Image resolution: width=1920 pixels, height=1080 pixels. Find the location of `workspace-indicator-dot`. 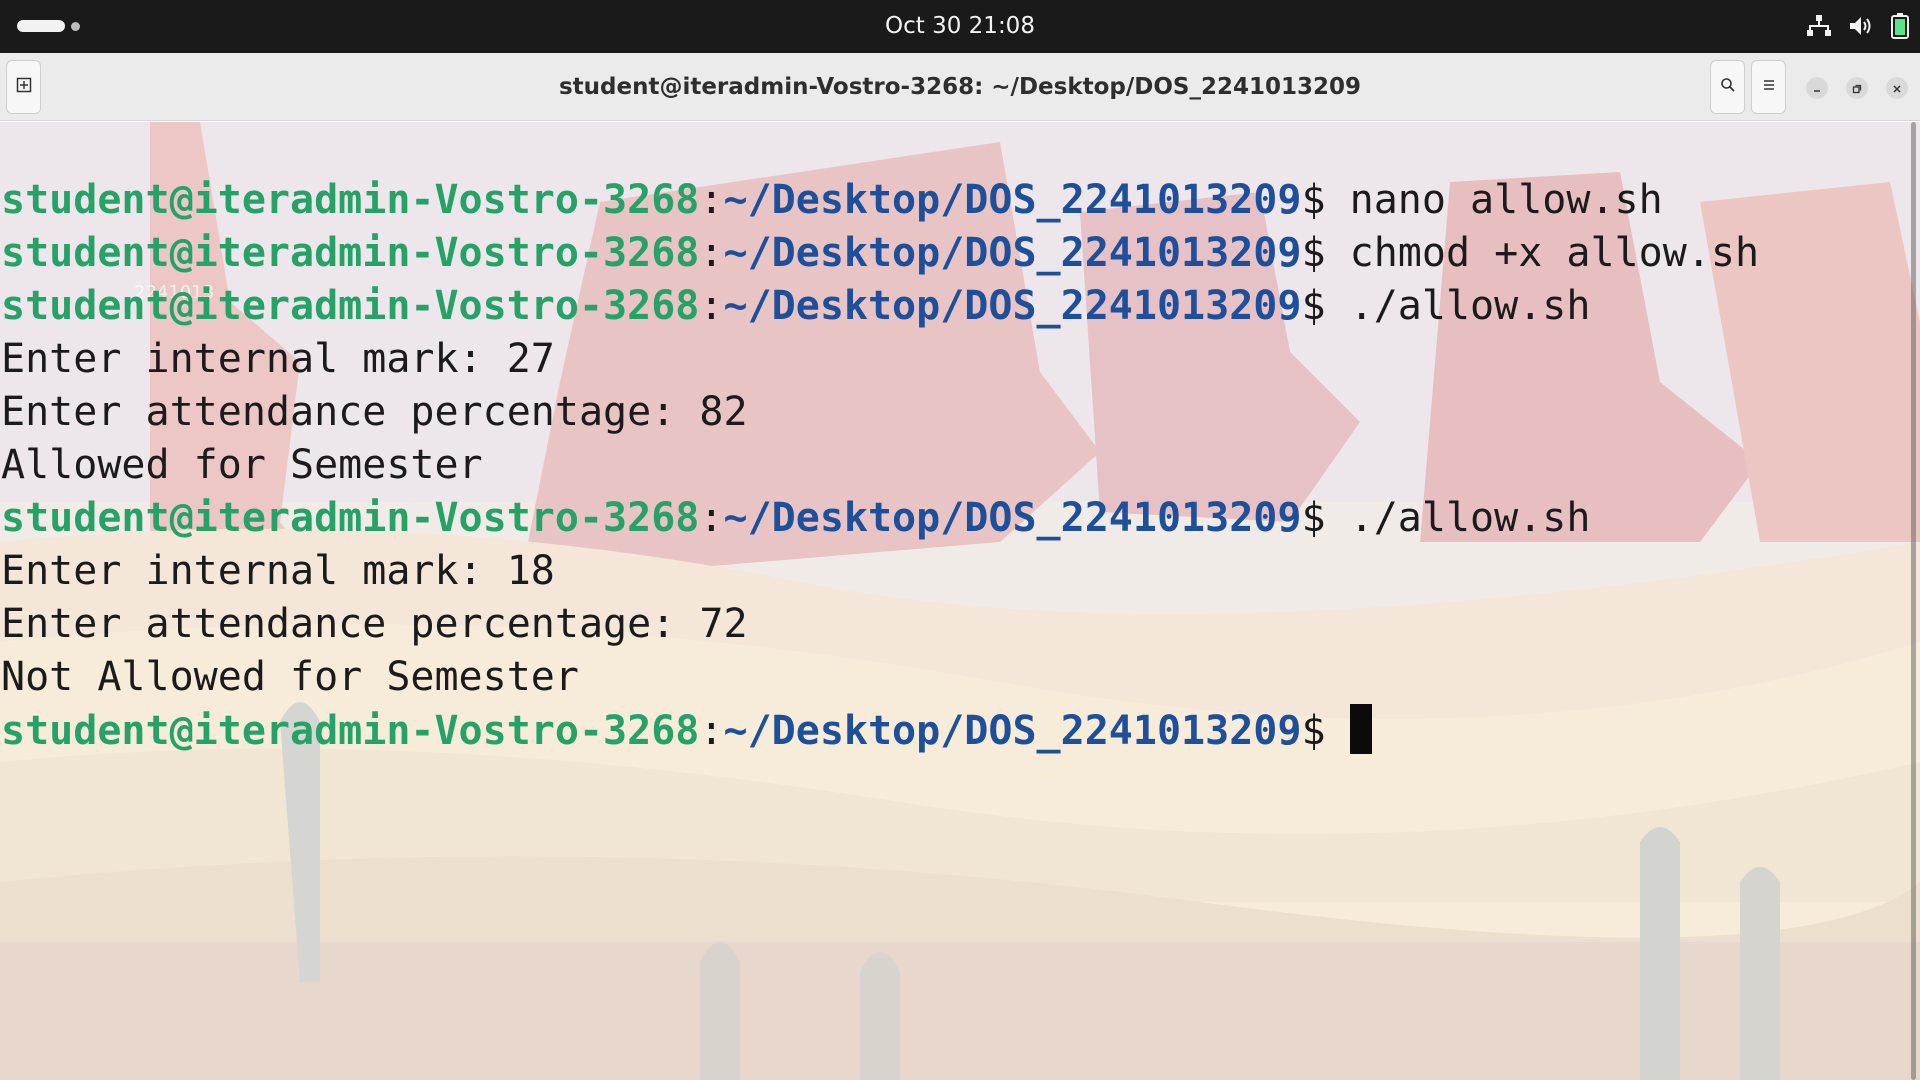

workspace-indicator-dot is located at coordinates (75, 26).